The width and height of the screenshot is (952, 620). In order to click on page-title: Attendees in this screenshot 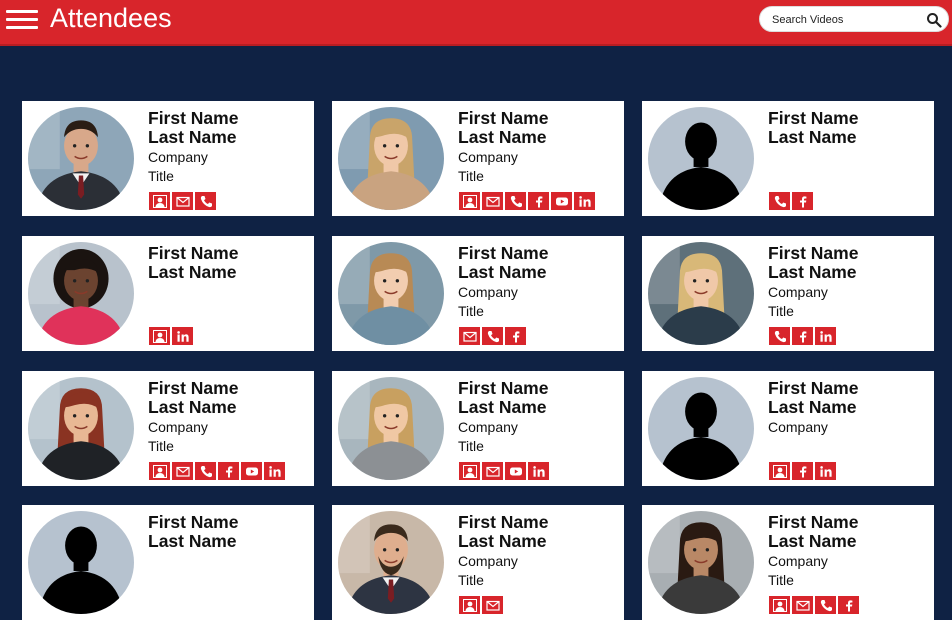, I will do `click(111, 18)`.